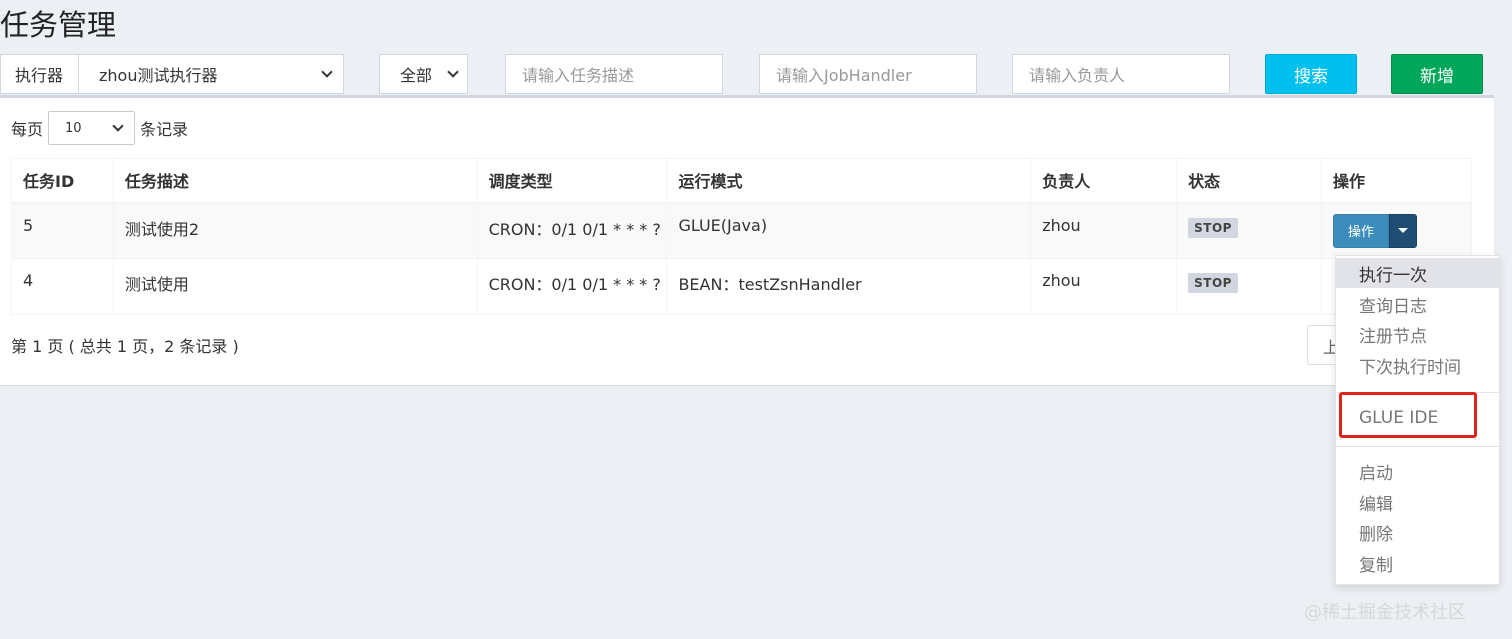  What do you see at coordinates (73, 128) in the screenshot?
I see `page-size-value: 10` at bounding box center [73, 128].